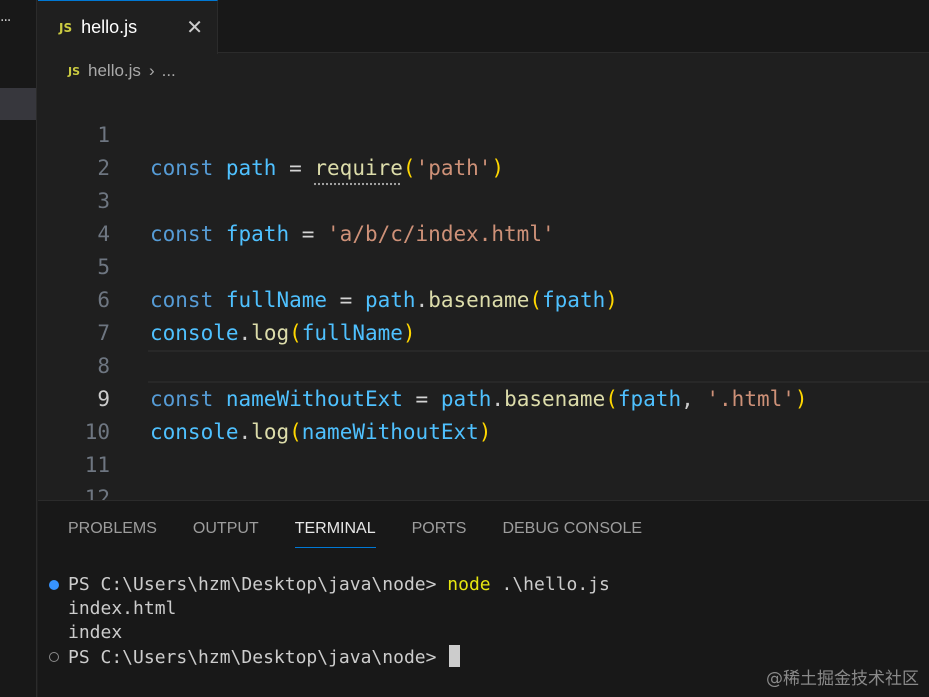 Image resolution: width=929 pixels, height=697 pixels. I want to click on editor-tab-bar: JS hello.js ✕, so click(483, 27).